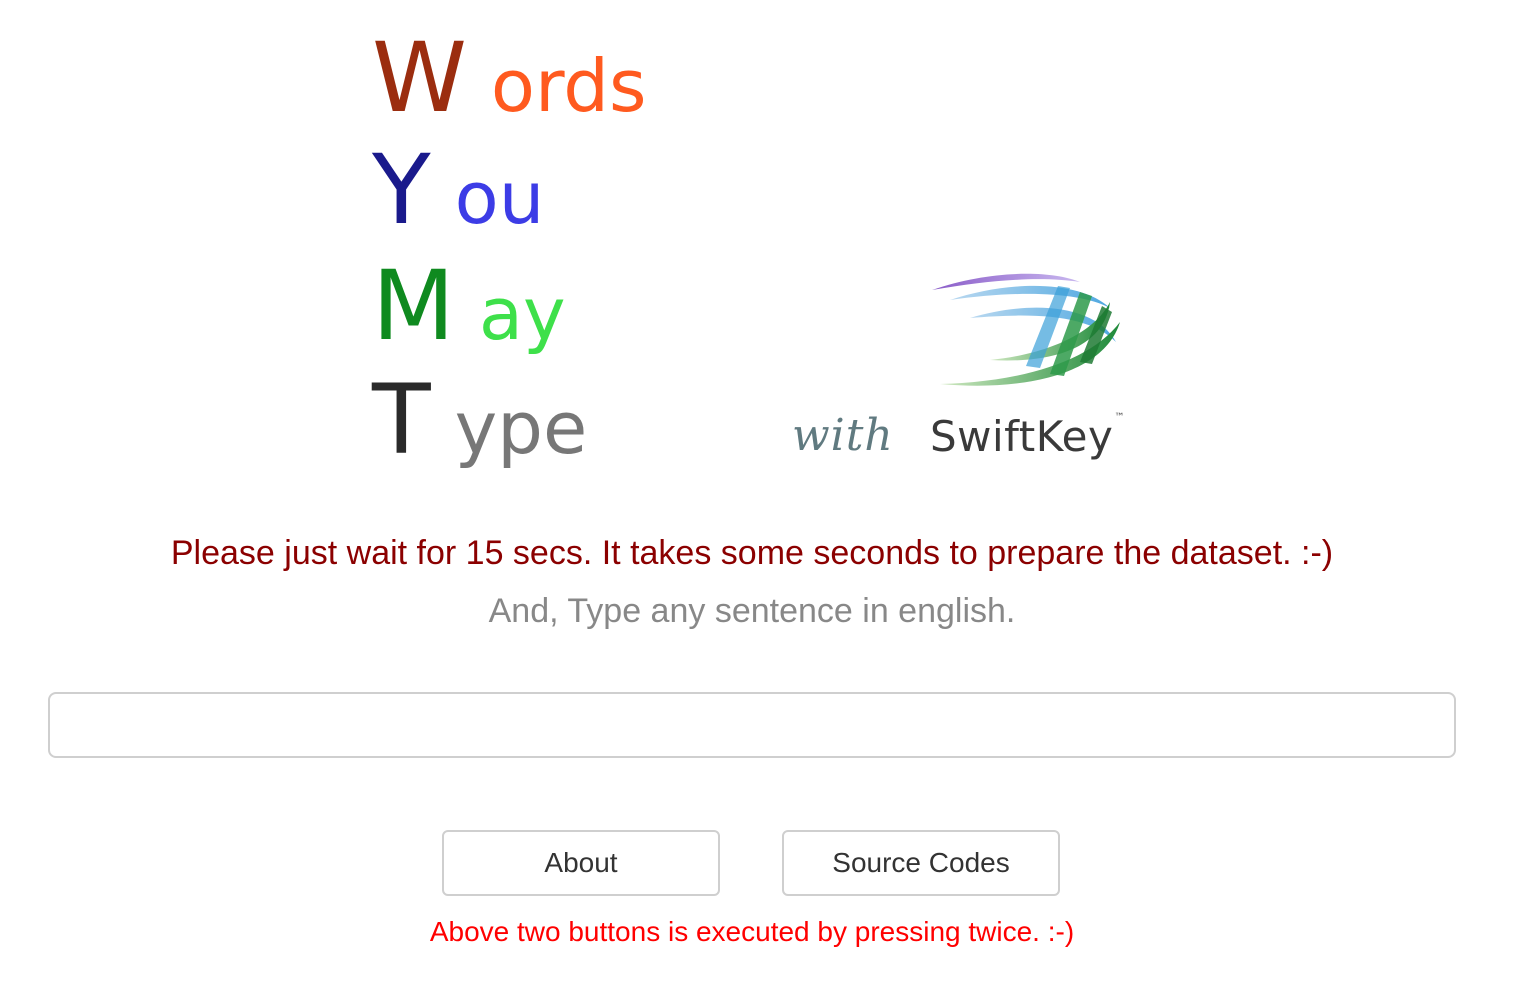 This screenshot has height=1000, width=1518. What do you see at coordinates (1026, 329) in the screenshot?
I see `swiftkey-emblem-icon` at bounding box center [1026, 329].